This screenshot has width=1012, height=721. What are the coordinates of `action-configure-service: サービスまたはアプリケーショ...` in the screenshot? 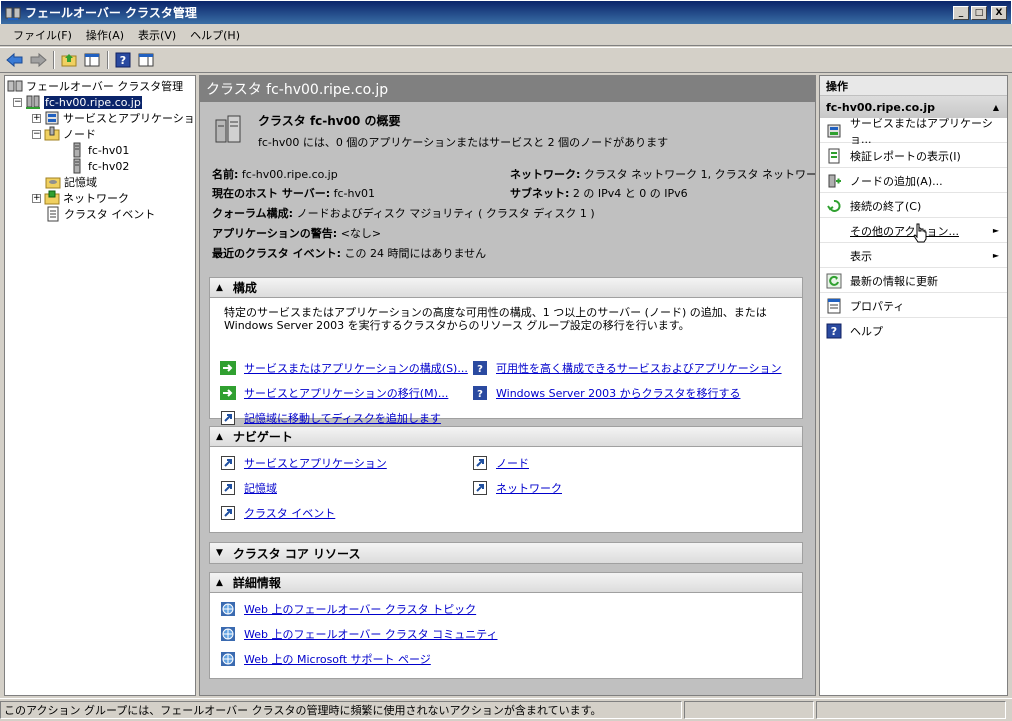 It's located at (913, 131).